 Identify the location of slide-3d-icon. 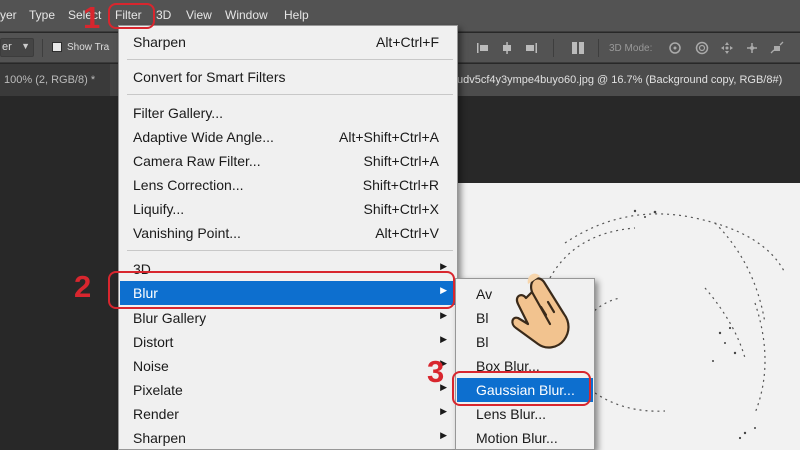
(752, 48).